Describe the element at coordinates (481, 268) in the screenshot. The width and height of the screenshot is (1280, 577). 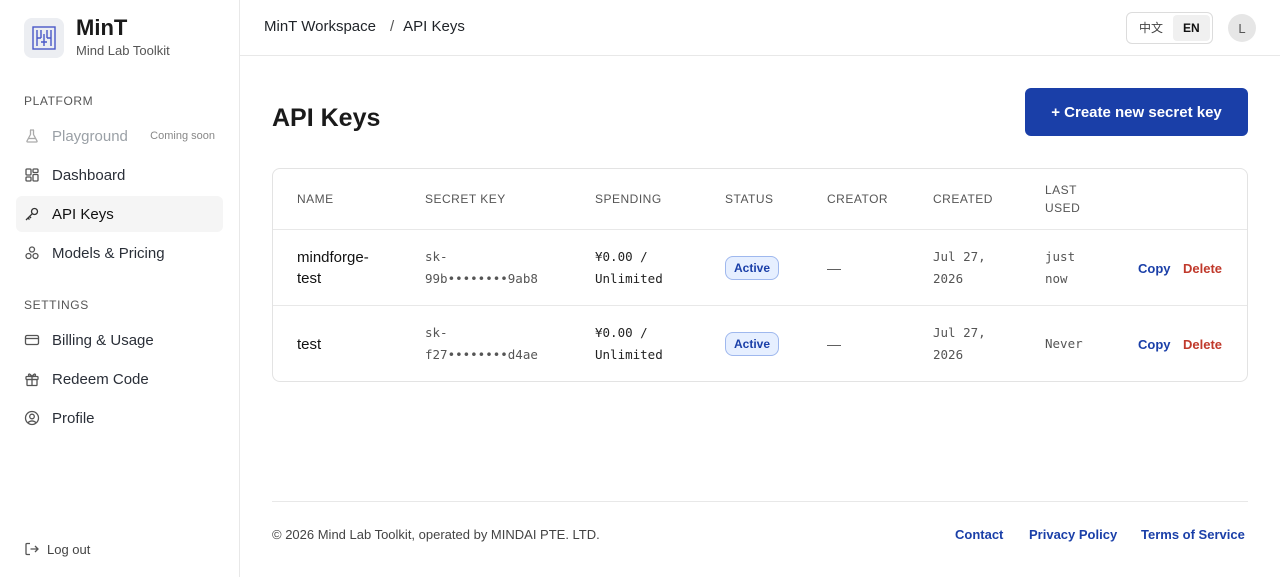
I see `secret-key: sk- 99b••••••••9ab8` at that location.